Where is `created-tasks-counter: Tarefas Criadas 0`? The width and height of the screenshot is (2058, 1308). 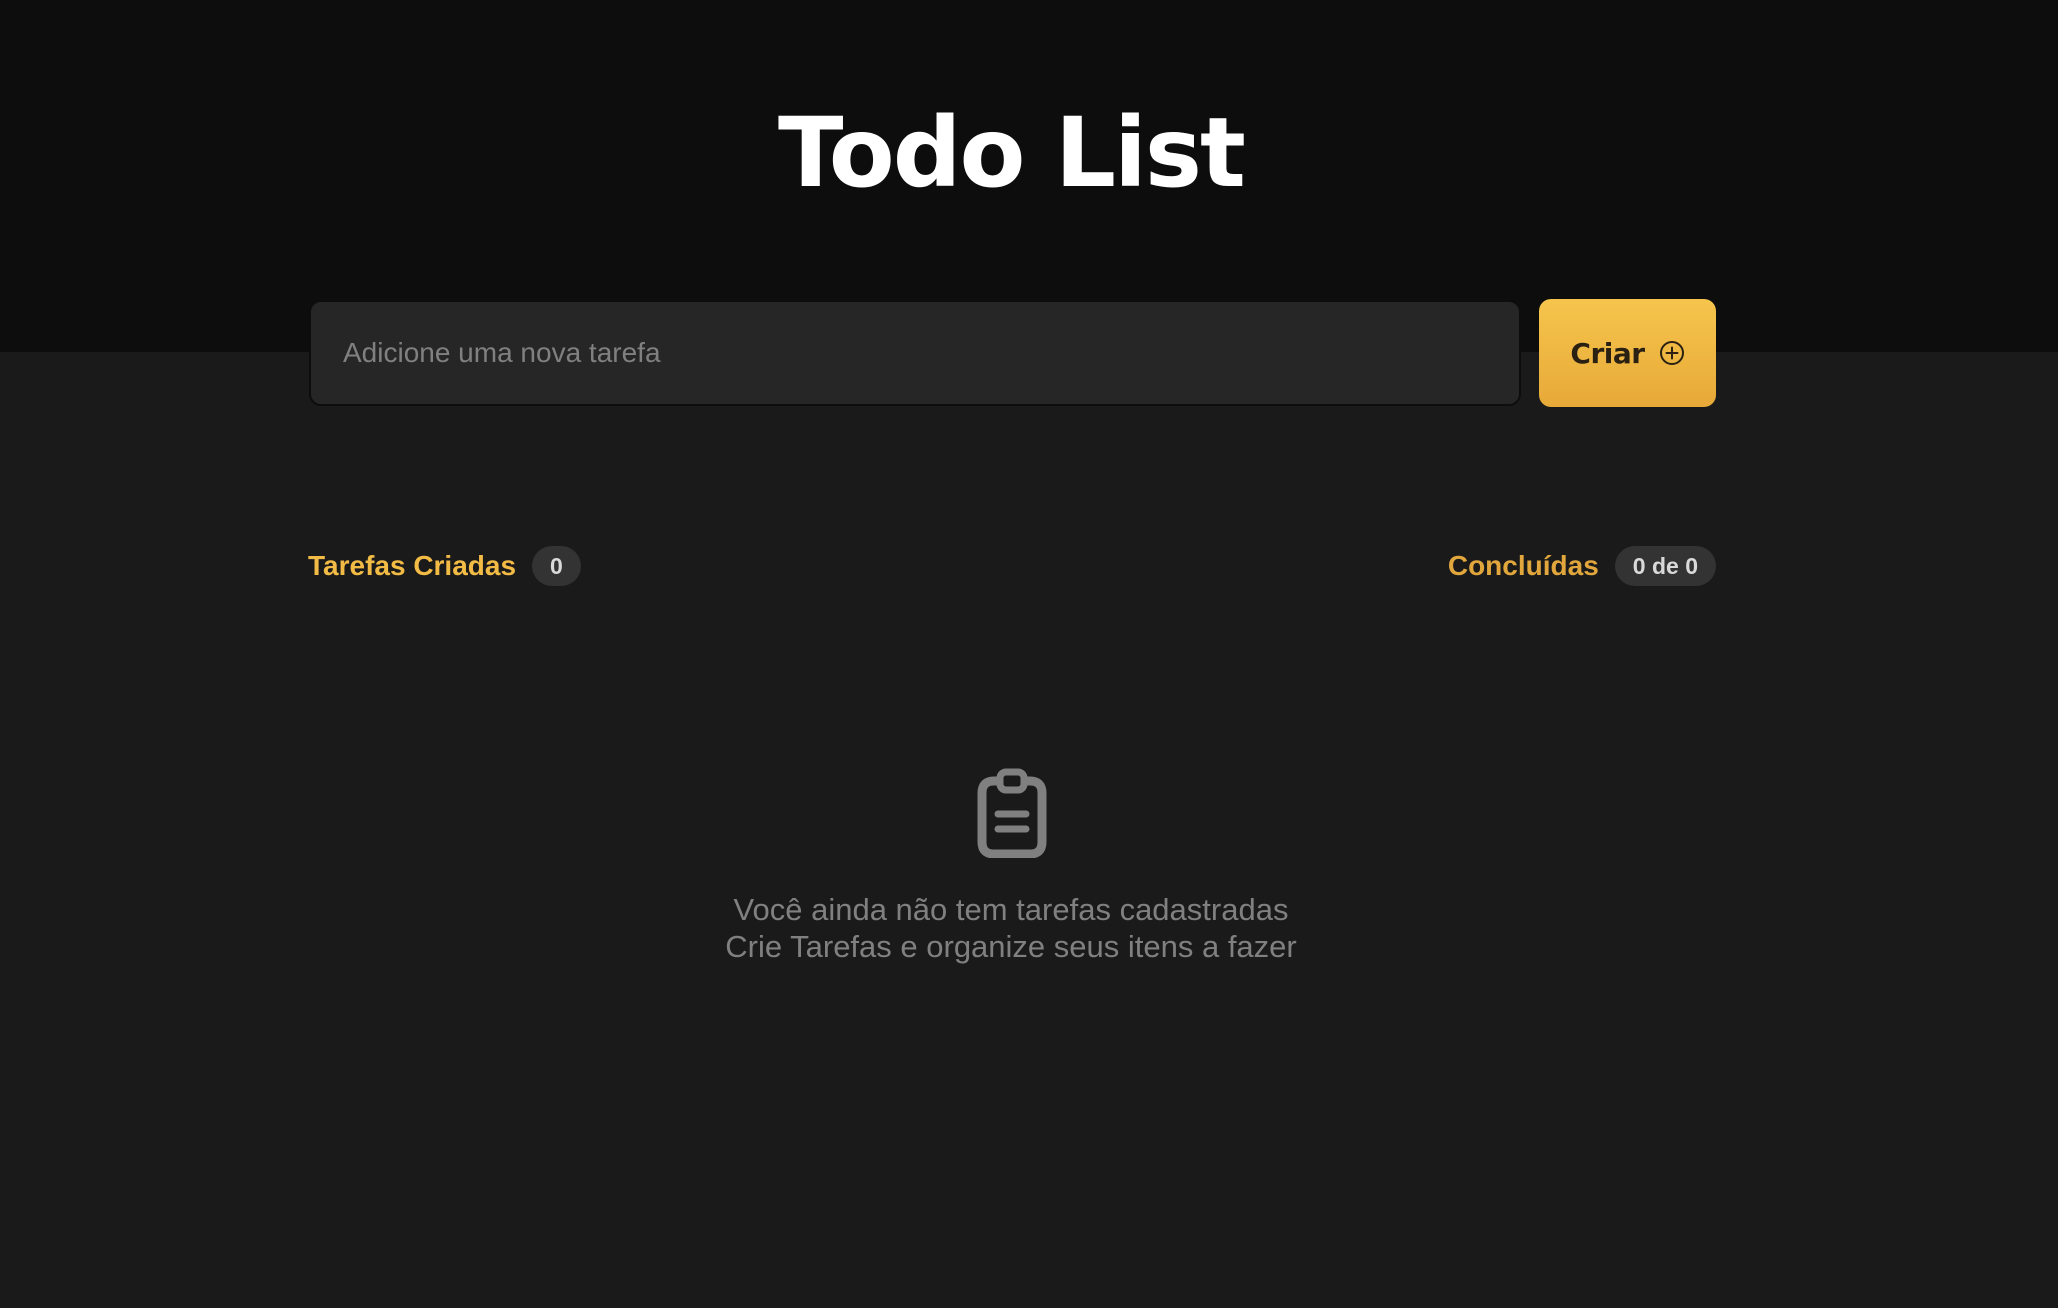 created-tasks-counter: Tarefas Criadas 0 is located at coordinates (444, 566).